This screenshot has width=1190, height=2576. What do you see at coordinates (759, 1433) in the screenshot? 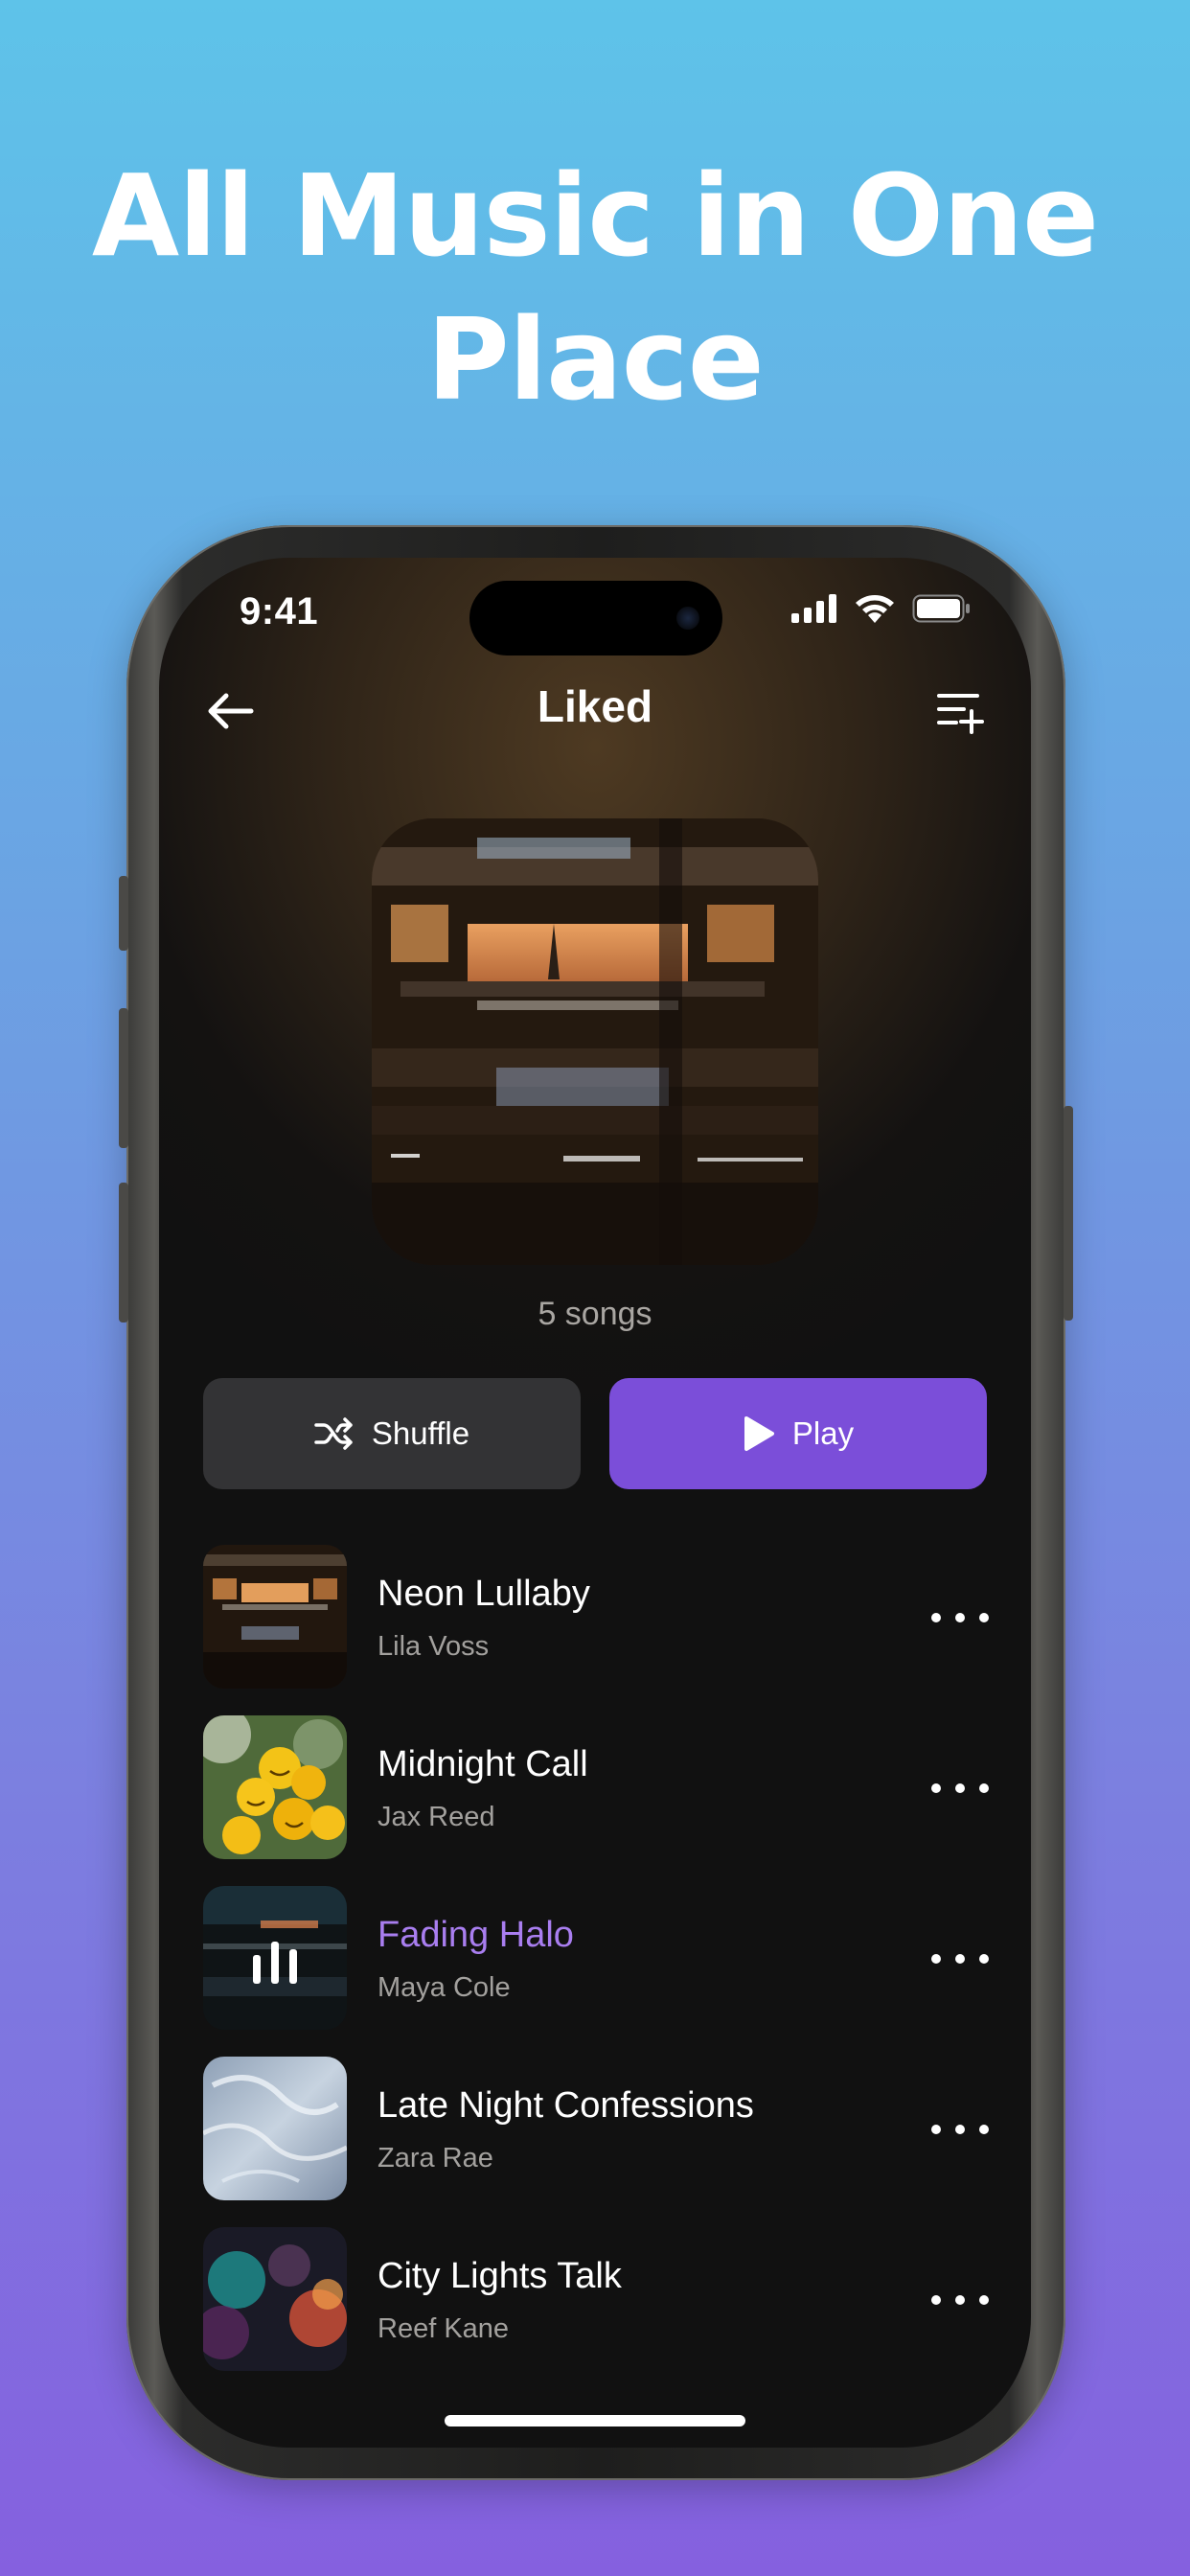
I see `play-icon` at bounding box center [759, 1433].